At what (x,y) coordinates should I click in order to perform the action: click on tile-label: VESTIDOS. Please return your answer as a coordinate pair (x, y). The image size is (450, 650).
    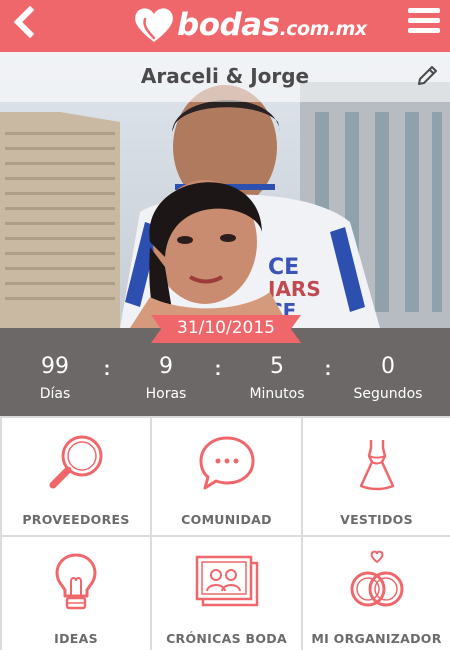
    Looking at the image, I should click on (376, 519).